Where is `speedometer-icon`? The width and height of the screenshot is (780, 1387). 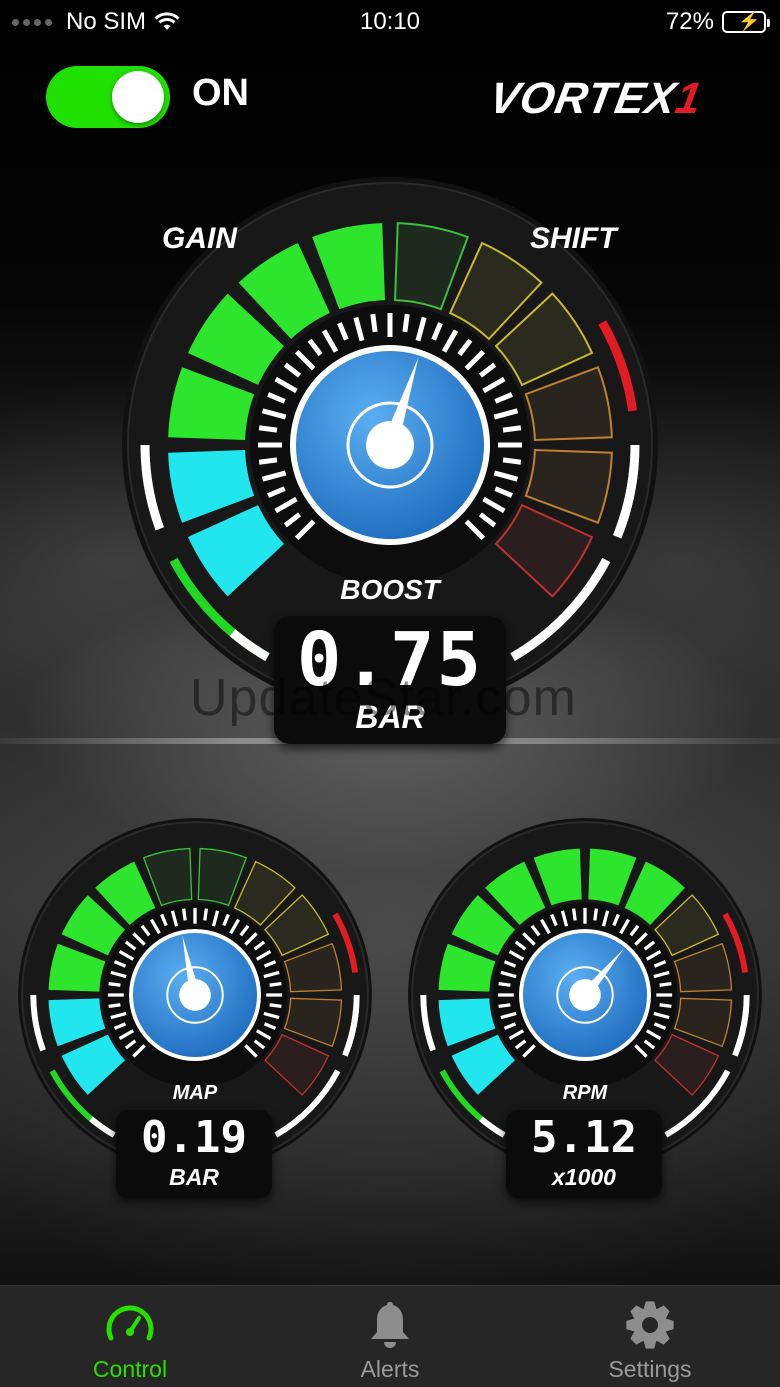
speedometer-icon is located at coordinates (130, 1323).